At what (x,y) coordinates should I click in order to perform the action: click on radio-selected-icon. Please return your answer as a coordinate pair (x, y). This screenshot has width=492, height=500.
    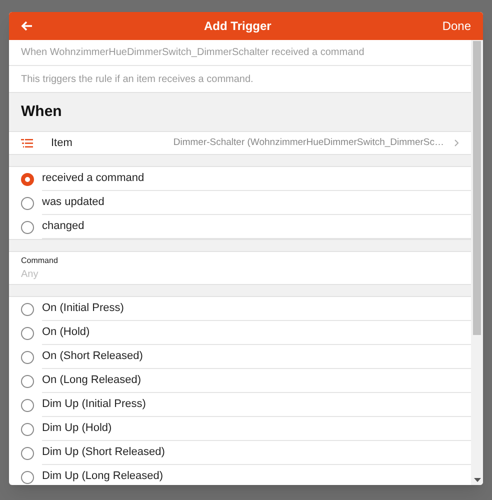
    Looking at the image, I should click on (27, 179).